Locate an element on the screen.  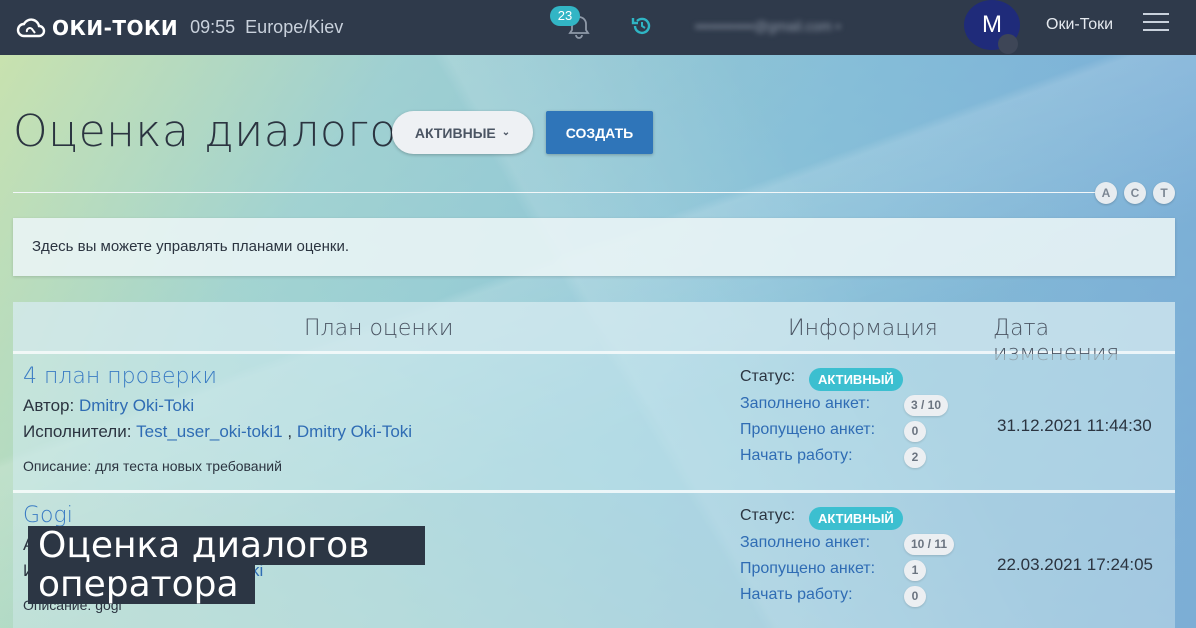
divider is located at coordinates (555, 192).